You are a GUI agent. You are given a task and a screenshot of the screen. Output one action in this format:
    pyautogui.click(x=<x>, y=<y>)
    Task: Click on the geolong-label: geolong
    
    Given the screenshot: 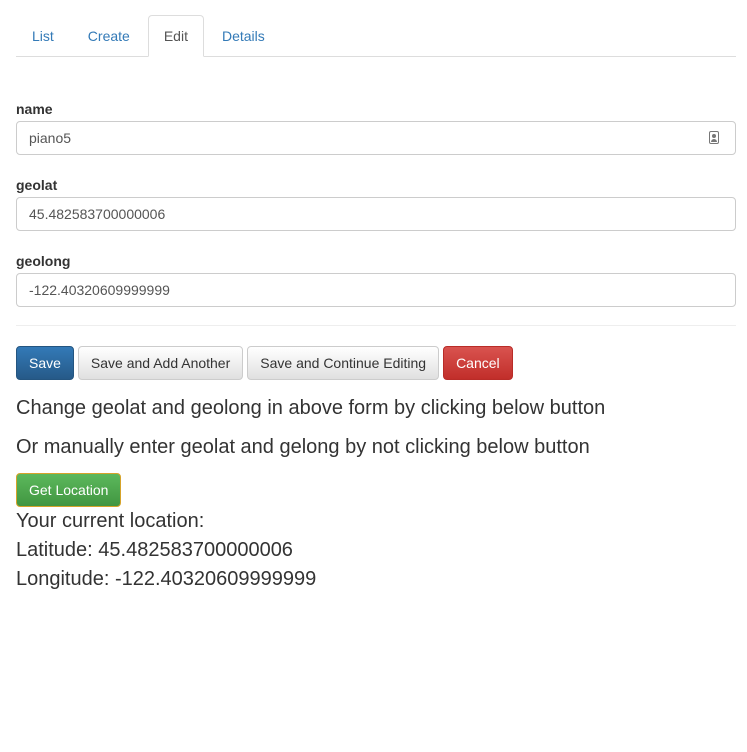 What is the action you would take?
    pyautogui.click(x=43, y=261)
    